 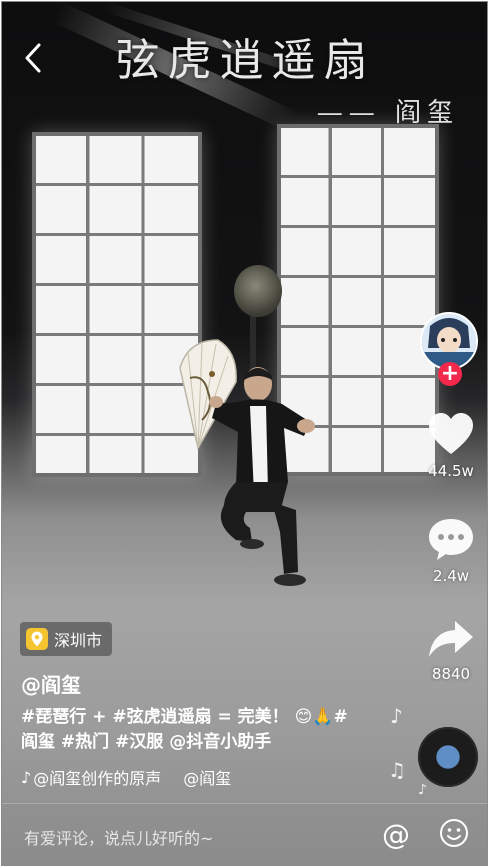 I want to click on share-button: 8840, so click(x=451, y=651).